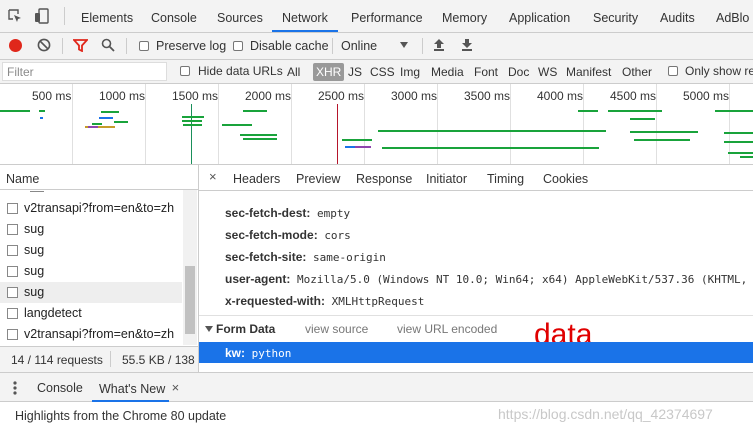 The width and height of the screenshot is (753, 433). I want to click on tab-network: Network, so click(305, 16).